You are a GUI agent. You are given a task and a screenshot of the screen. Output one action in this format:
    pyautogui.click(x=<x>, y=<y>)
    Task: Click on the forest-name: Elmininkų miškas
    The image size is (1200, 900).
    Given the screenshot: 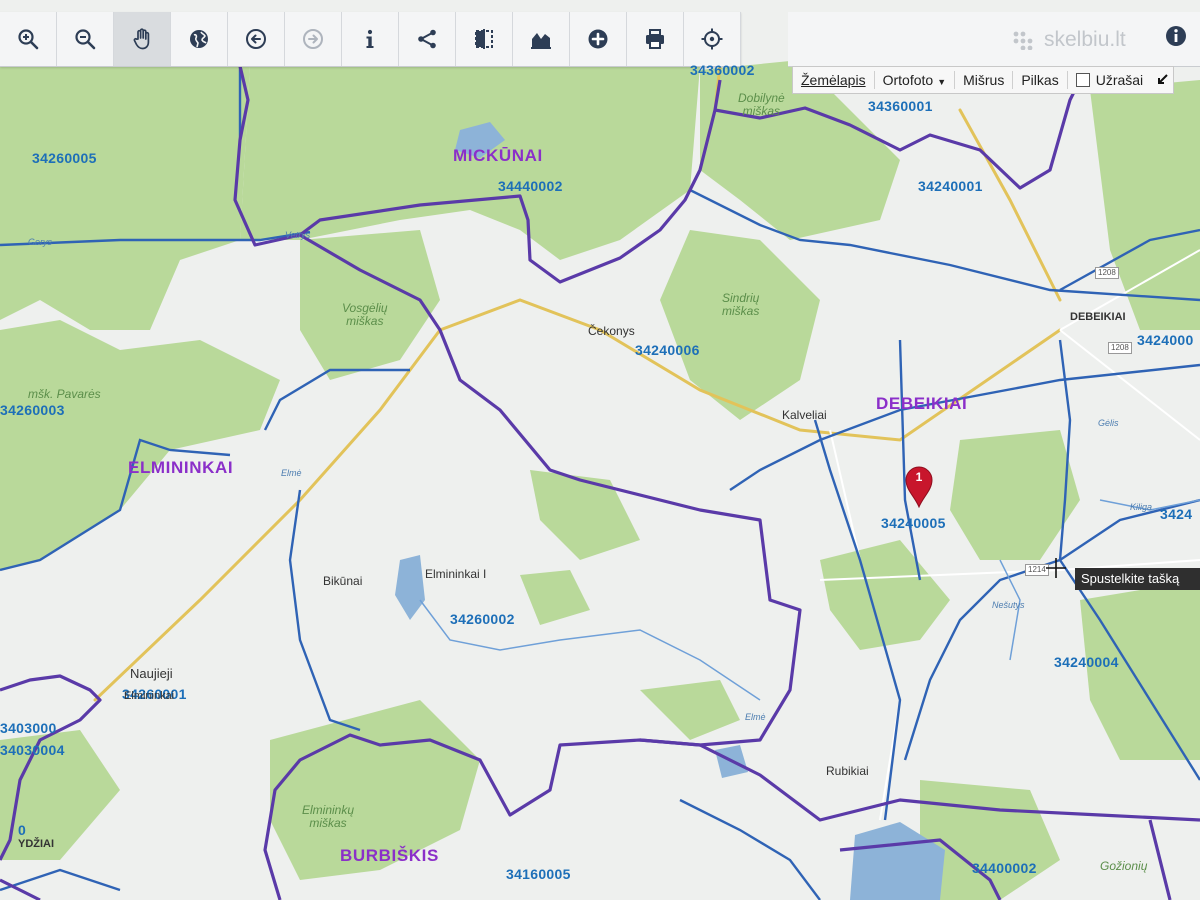 What is the action you would take?
    pyautogui.click(x=328, y=816)
    